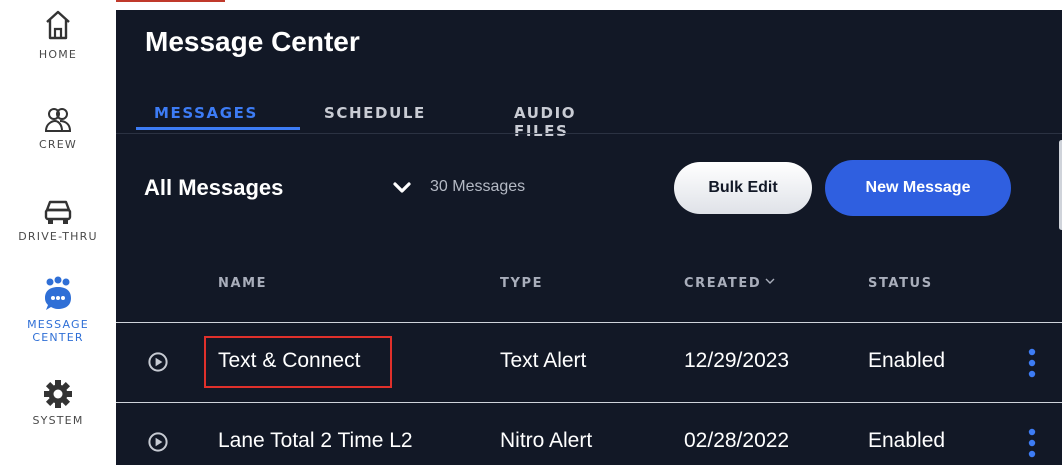  Describe the element at coordinates (58, 120) in the screenshot. I see `crew-icon` at that location.